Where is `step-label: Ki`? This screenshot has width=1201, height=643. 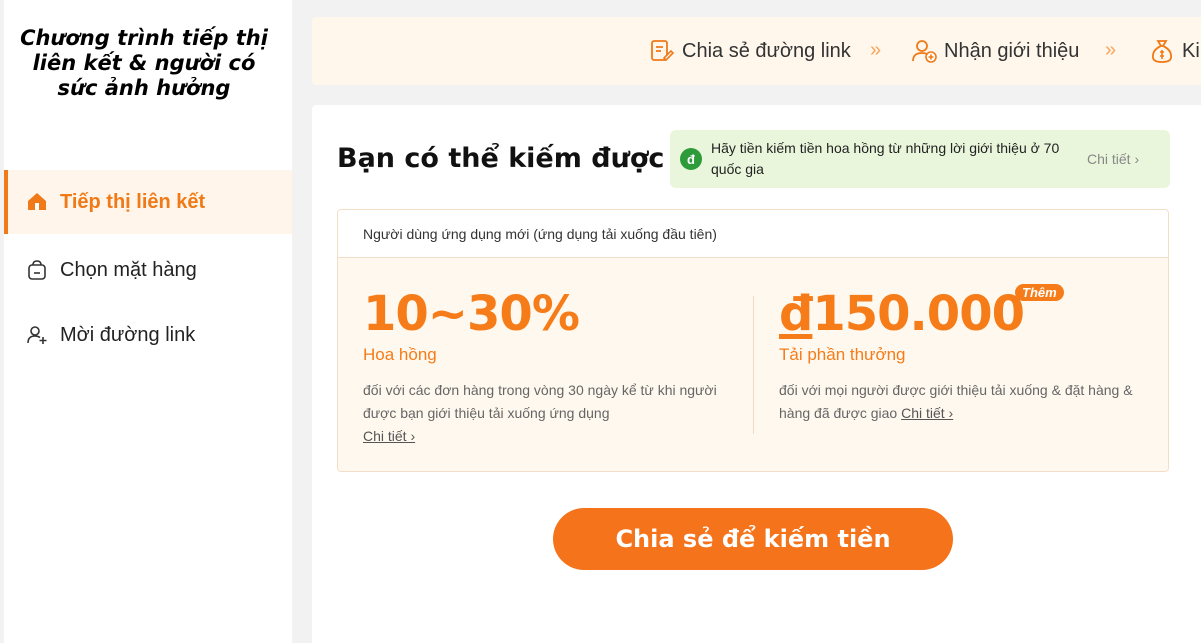 step-label: Ki is located at coordinates (1191, 50).